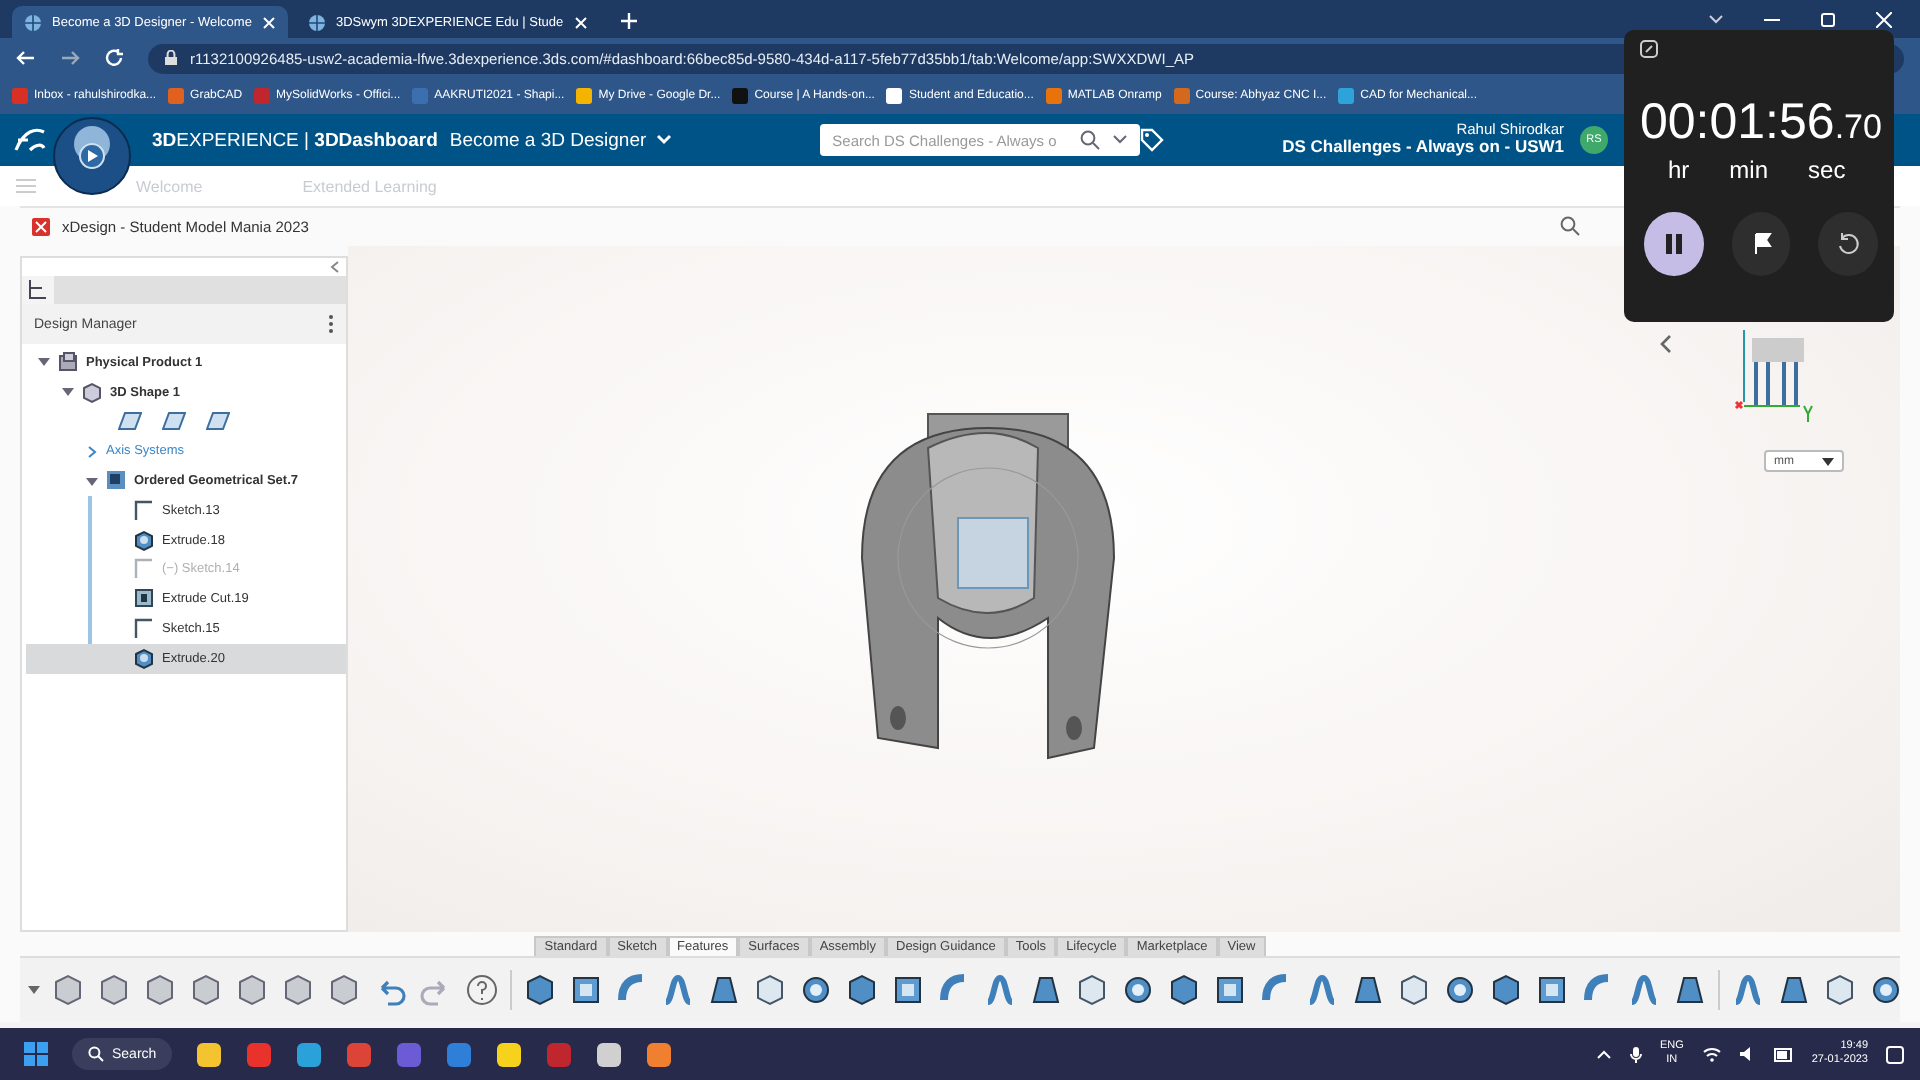 Image resolution: width=1920 pixels, height=1080 pixels. What do you see at coordinates (68, 362) in the screenshot?
I see `product-feature-icon` at bounding box center [68, 362].